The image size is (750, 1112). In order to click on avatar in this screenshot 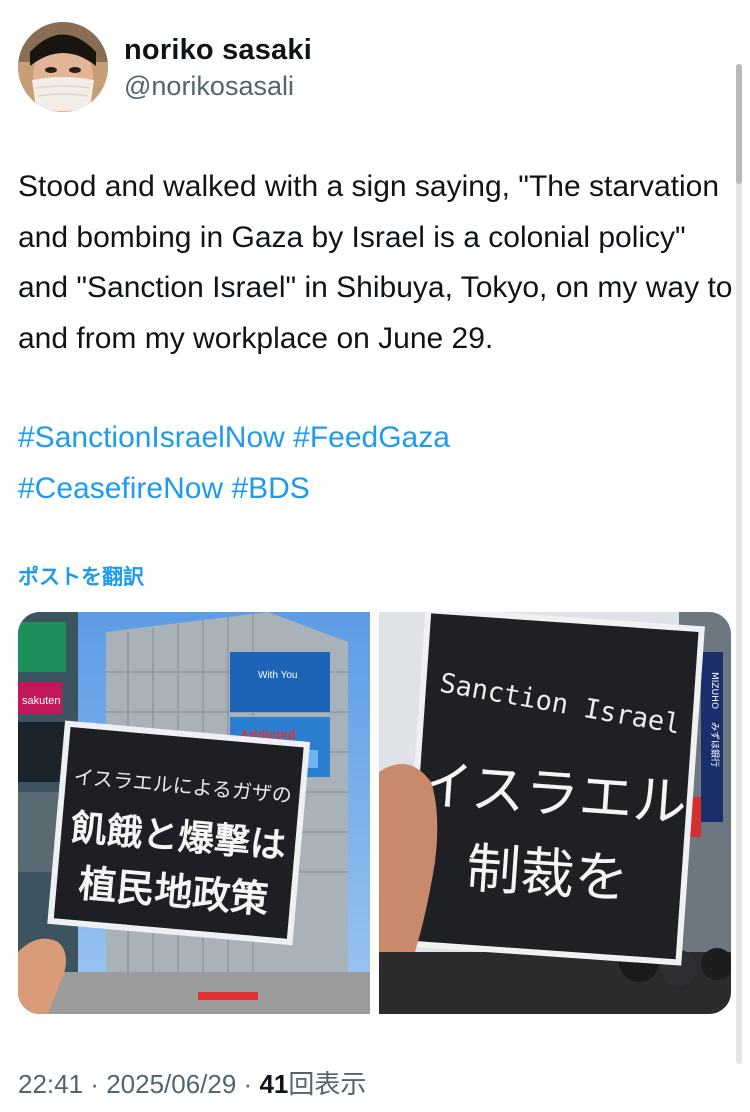, I will do `click(63, 67)`.